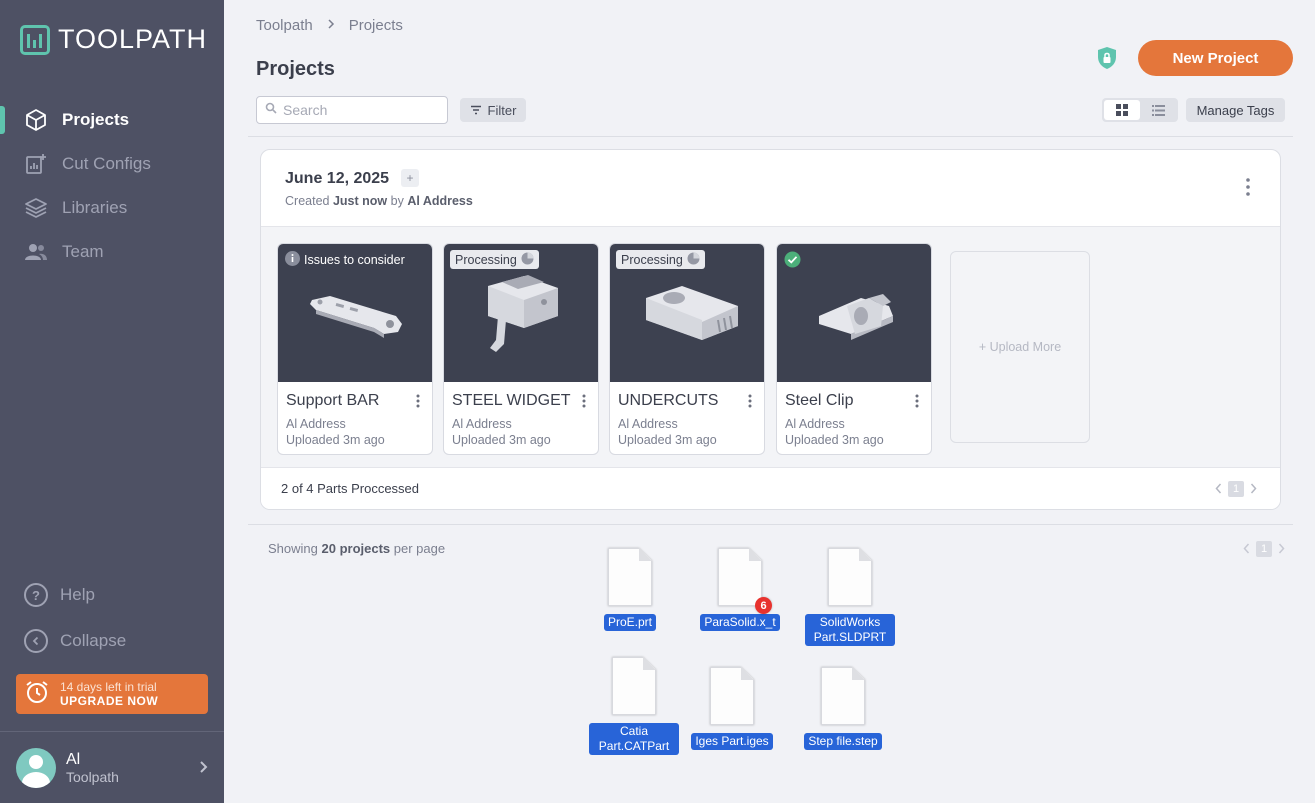 The image size is (1315, 803). What do you see at coordinates (770, 524) in the screenshot?
I see `list-divider` at bounding box center [770, 524].